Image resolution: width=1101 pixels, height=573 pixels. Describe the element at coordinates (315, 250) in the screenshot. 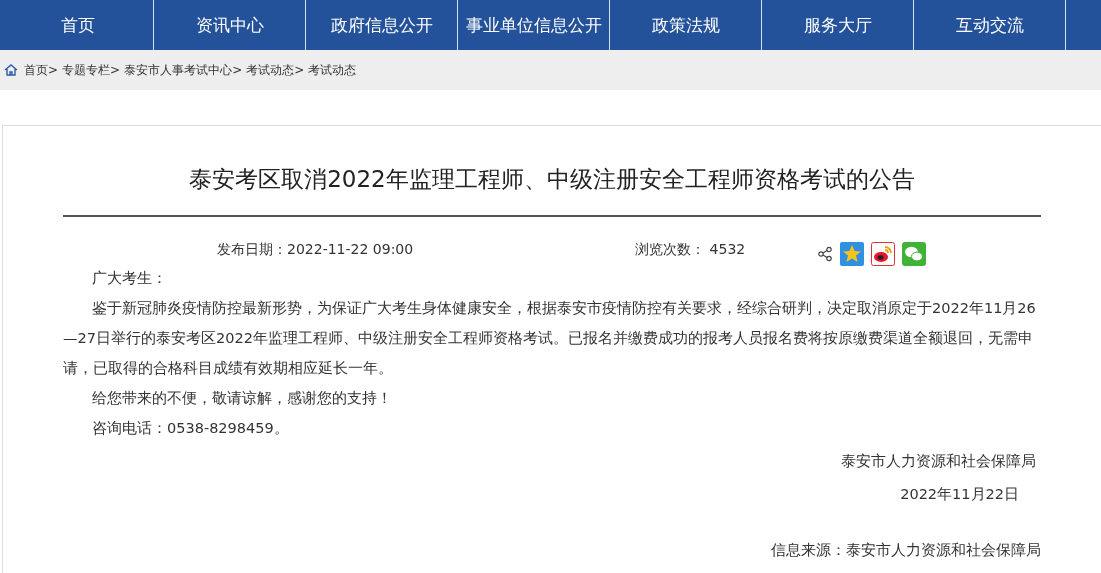

I see `publish-date: 发布日期：2022-11-22 09:00` at that location.